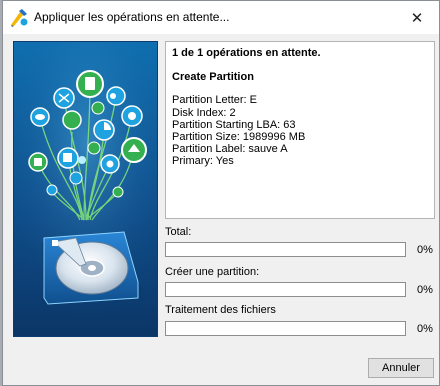  Describe the element at coordinates (425, 329) in the screenshot. I see `file-processing-percent: 0%` at that location.